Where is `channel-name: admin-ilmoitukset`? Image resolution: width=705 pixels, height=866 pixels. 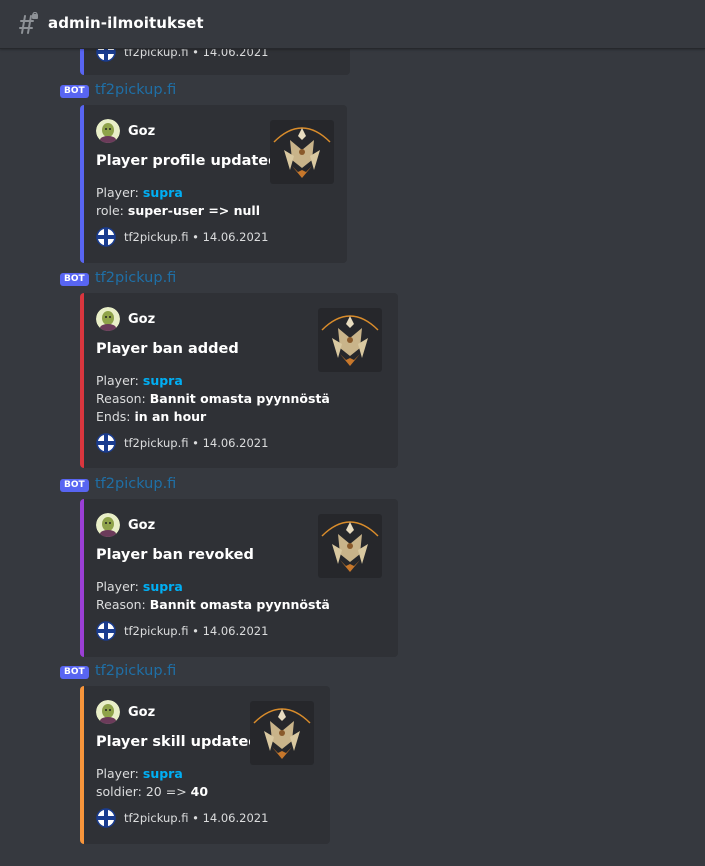 channel-name: admin-ilmoitukset is located at coordinates (126, 23).